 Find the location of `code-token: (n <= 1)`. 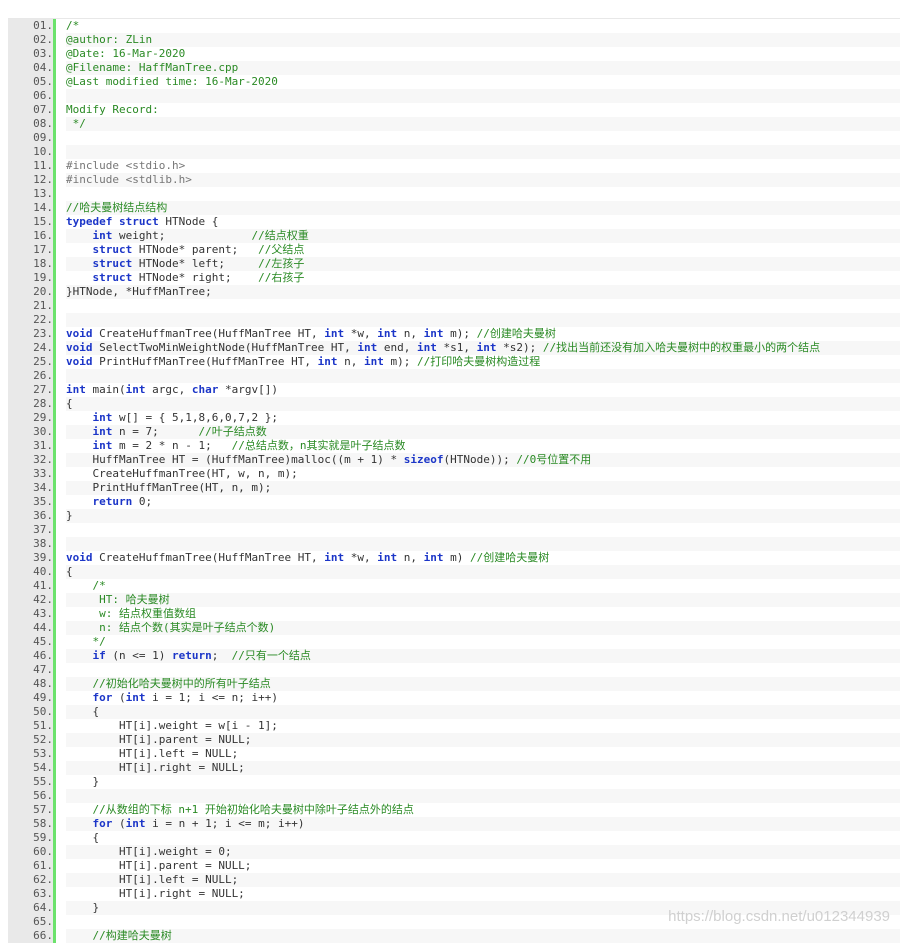

code-token: (n <= 1) is located at coordinates (138, 655).